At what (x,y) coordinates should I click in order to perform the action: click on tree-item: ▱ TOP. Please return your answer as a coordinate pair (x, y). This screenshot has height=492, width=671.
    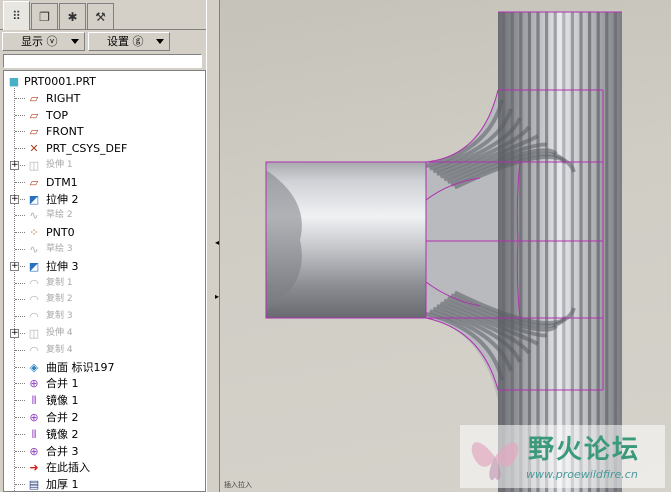
    Looking at the image, I should click on (104, 115).